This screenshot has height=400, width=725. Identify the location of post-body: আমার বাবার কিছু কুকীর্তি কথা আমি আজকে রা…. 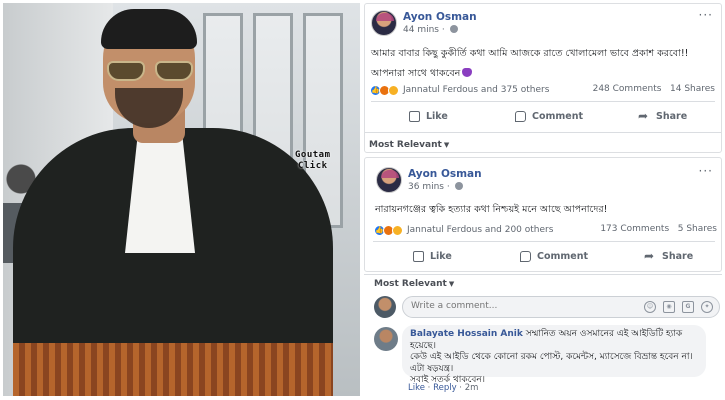
(543, 63).